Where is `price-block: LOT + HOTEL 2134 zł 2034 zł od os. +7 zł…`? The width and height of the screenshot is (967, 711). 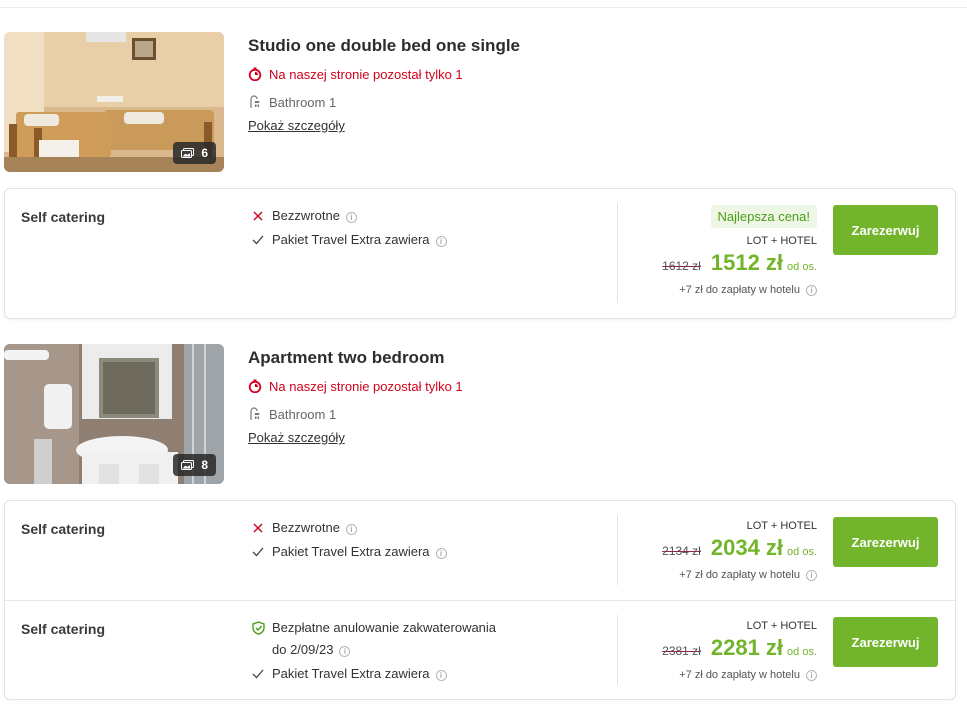
price-block: LOT + HOTEL 2134 zł 2034 zł od os. +7 zł… is located at coordinates (717, 551).